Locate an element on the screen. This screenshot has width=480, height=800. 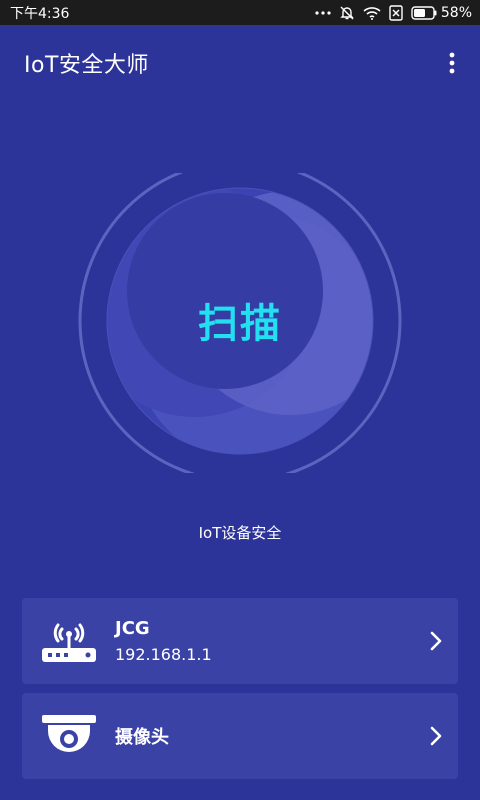
scan-label: 扫描 is located at coordinates (240, 324).